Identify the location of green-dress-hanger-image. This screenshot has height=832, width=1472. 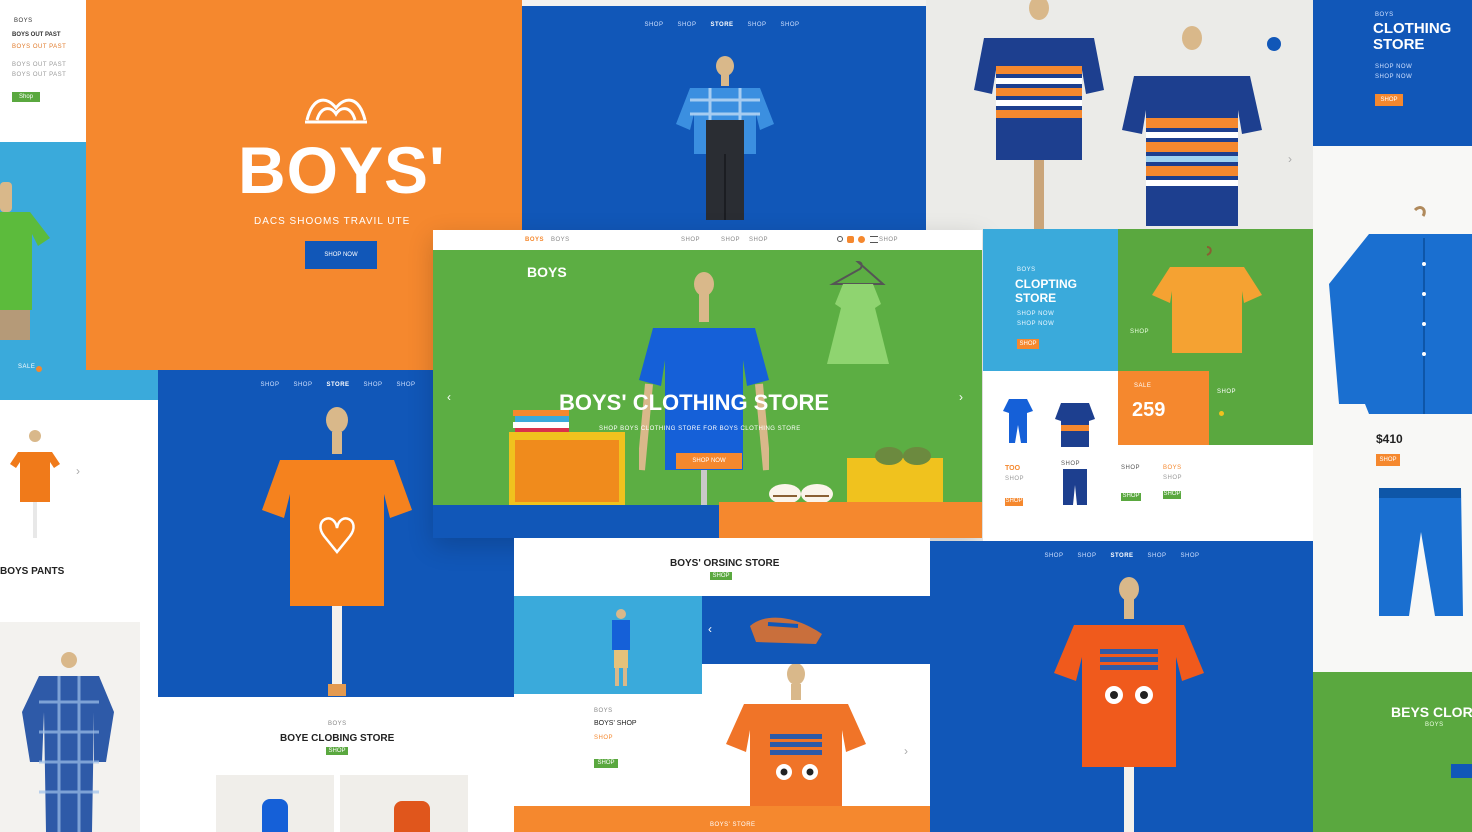
(858, 312).